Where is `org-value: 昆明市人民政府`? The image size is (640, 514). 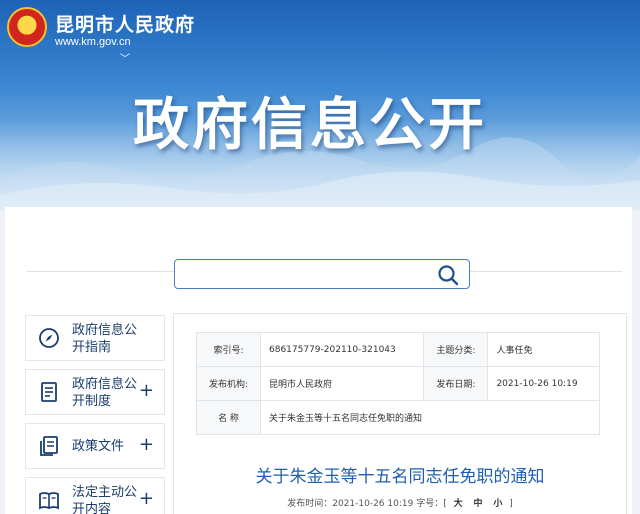 org-value: 昆明市人民政府 is located at coordinates (342, 383).